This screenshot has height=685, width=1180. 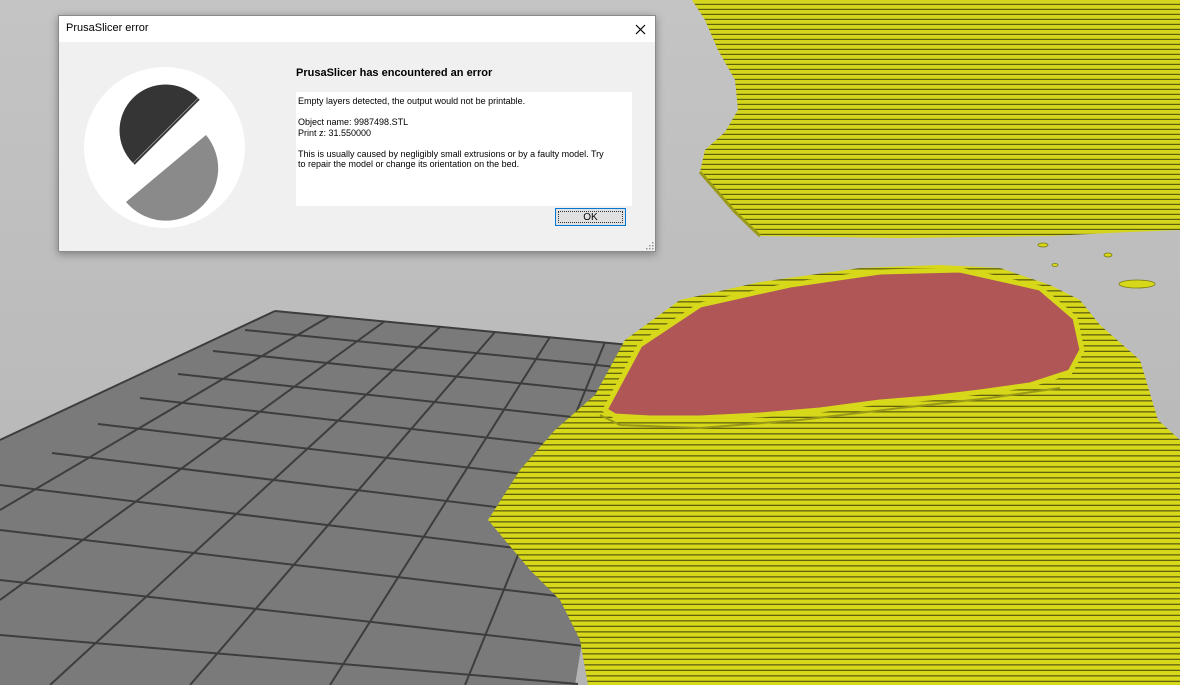 I want to click on ok-button: OK, so click(x=590, y=217).